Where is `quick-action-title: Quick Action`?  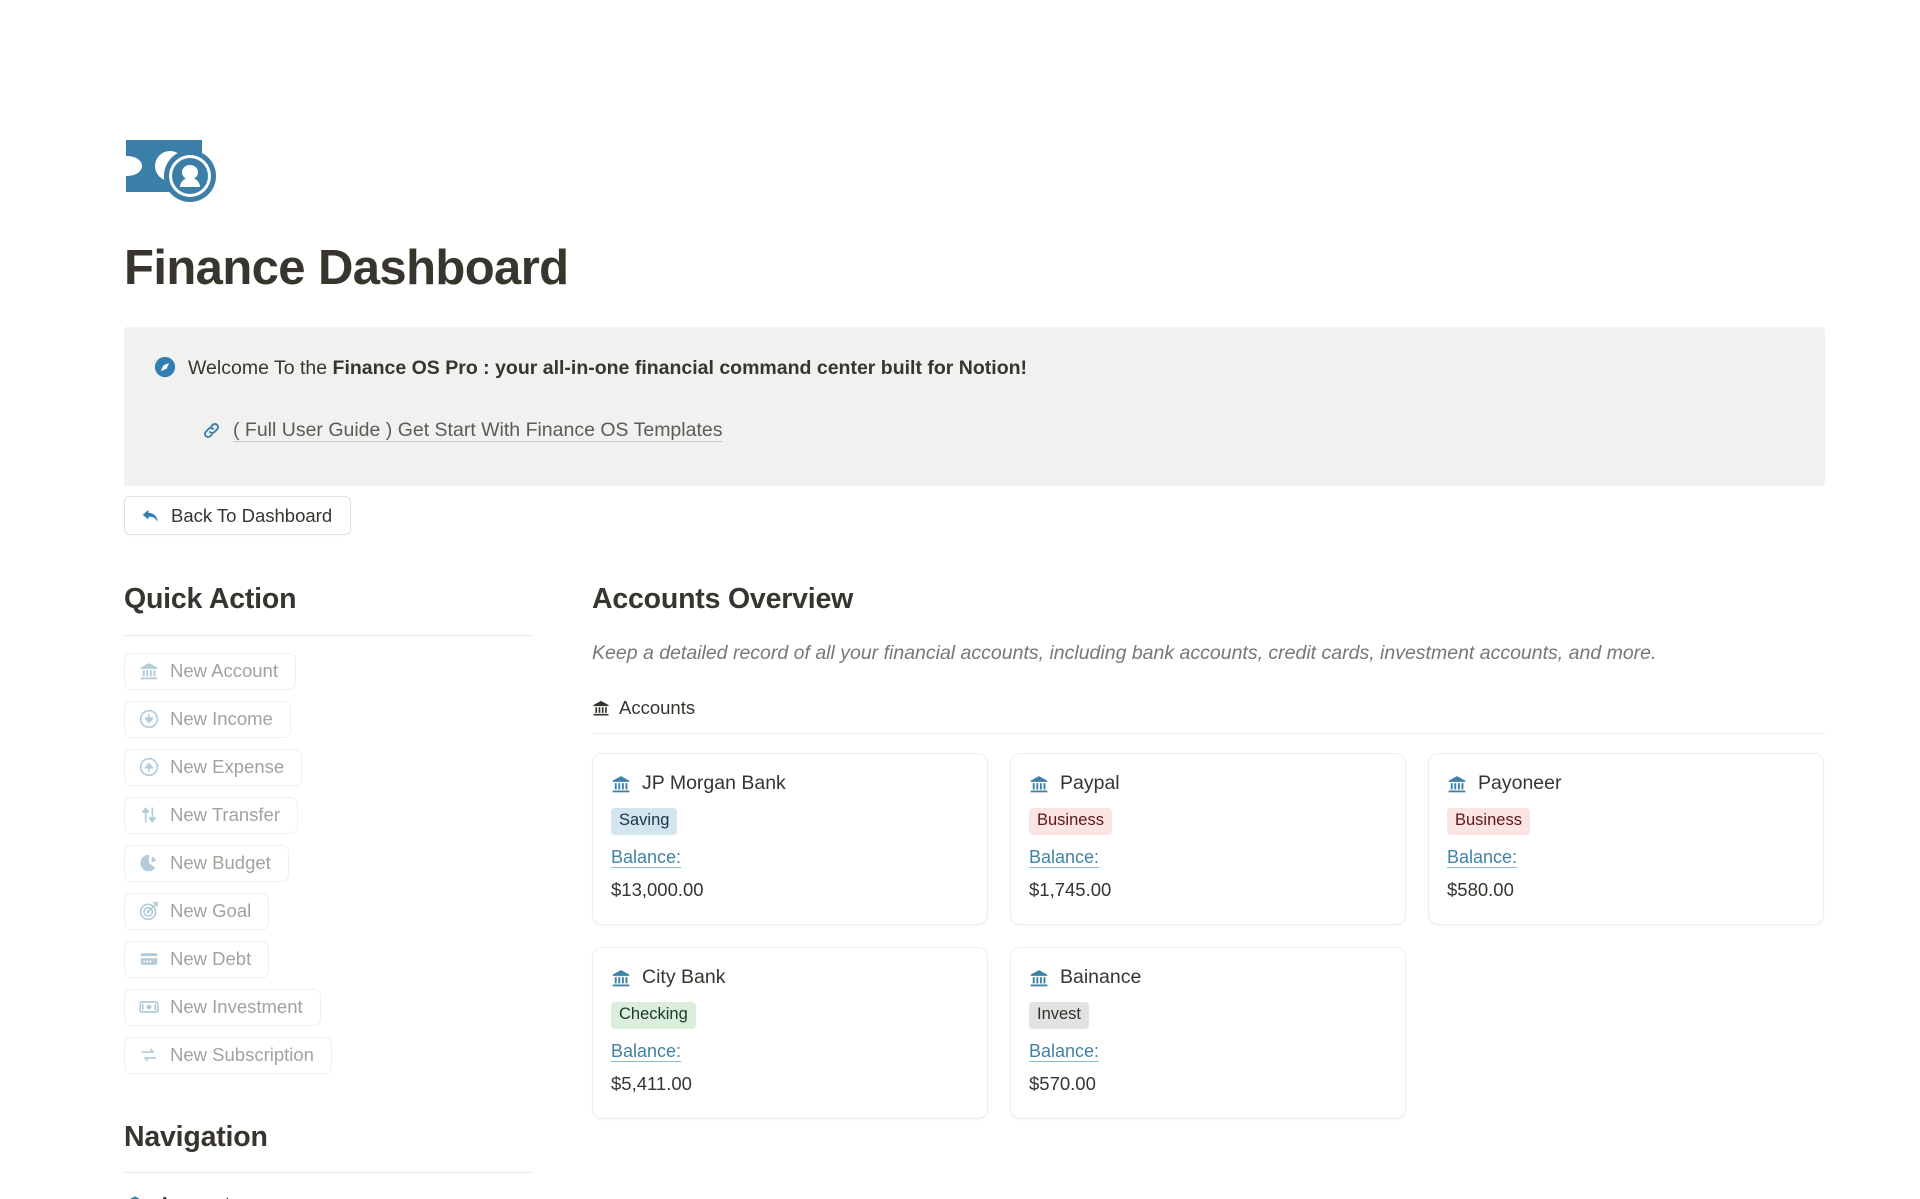 quick-action-title: Quick Action is located at coordinates (210, 599).